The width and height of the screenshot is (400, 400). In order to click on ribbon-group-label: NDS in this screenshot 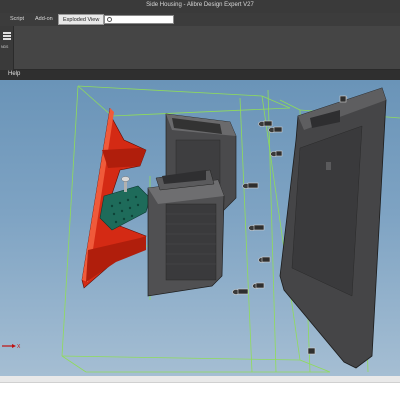, I will do `click(5, 47)`.